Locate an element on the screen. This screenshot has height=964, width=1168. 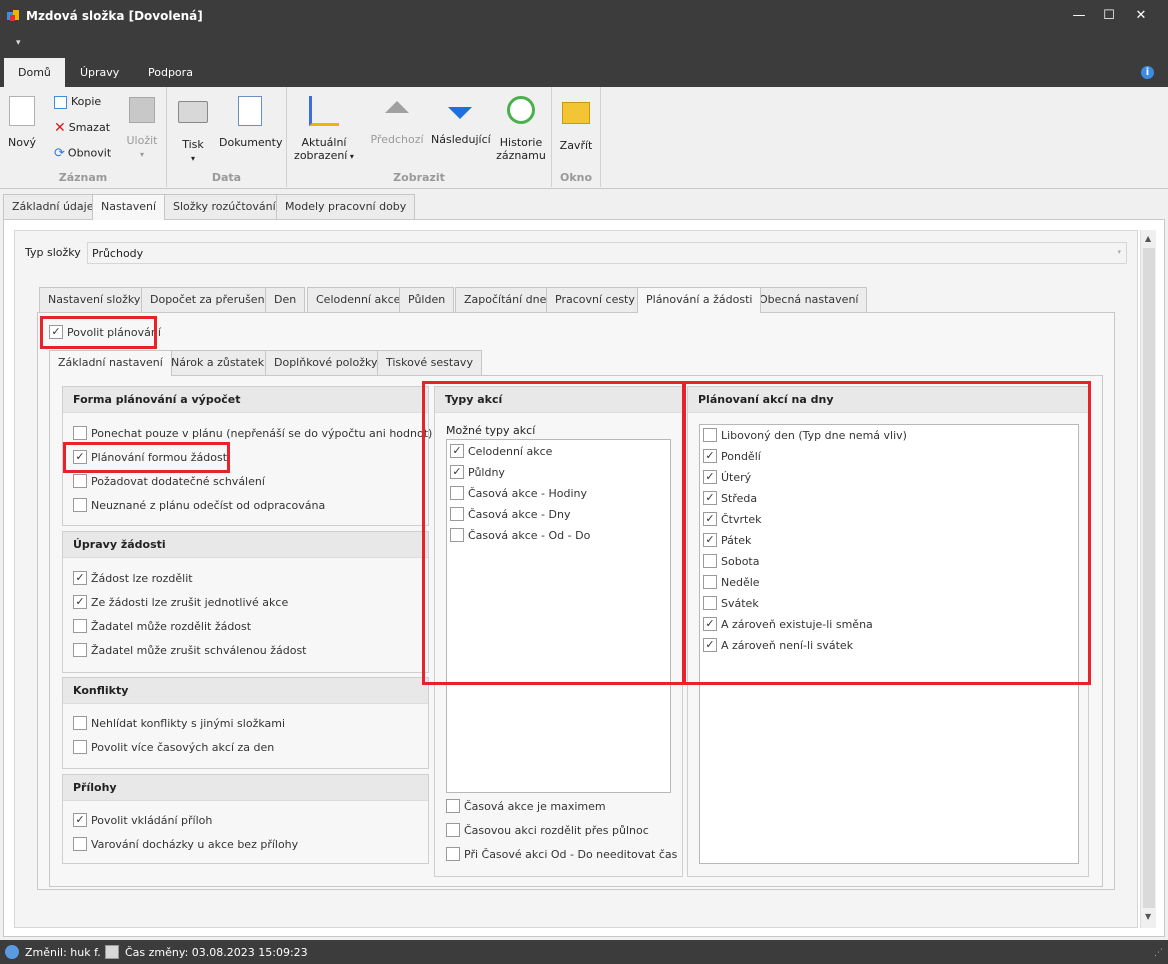
ribbon-group-okno: Zavřít Okno is located at coordinates (576, 137).